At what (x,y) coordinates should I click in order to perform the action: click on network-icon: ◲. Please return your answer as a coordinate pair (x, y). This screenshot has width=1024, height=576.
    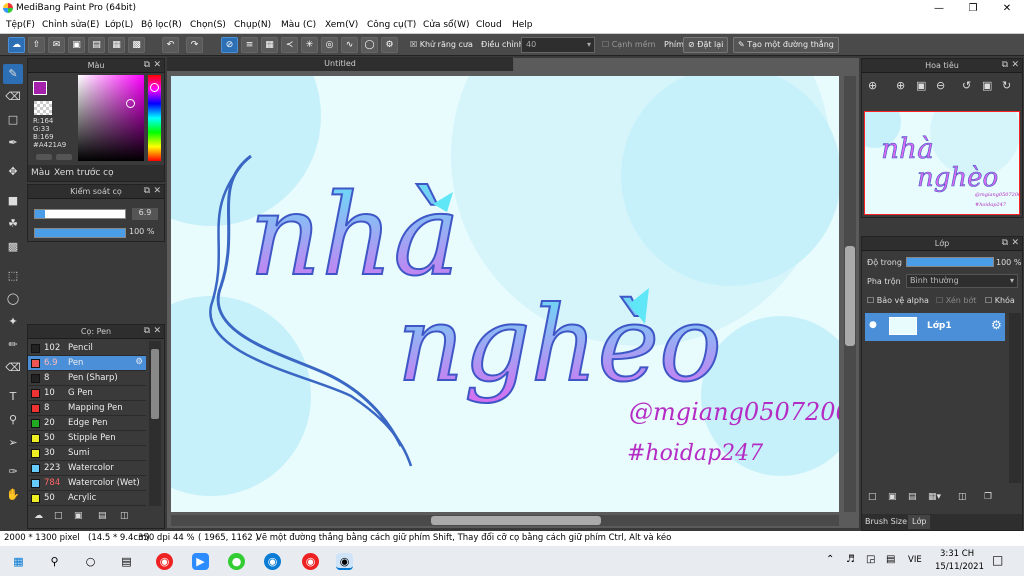
    Looking at the image, I should click on (870, 559).